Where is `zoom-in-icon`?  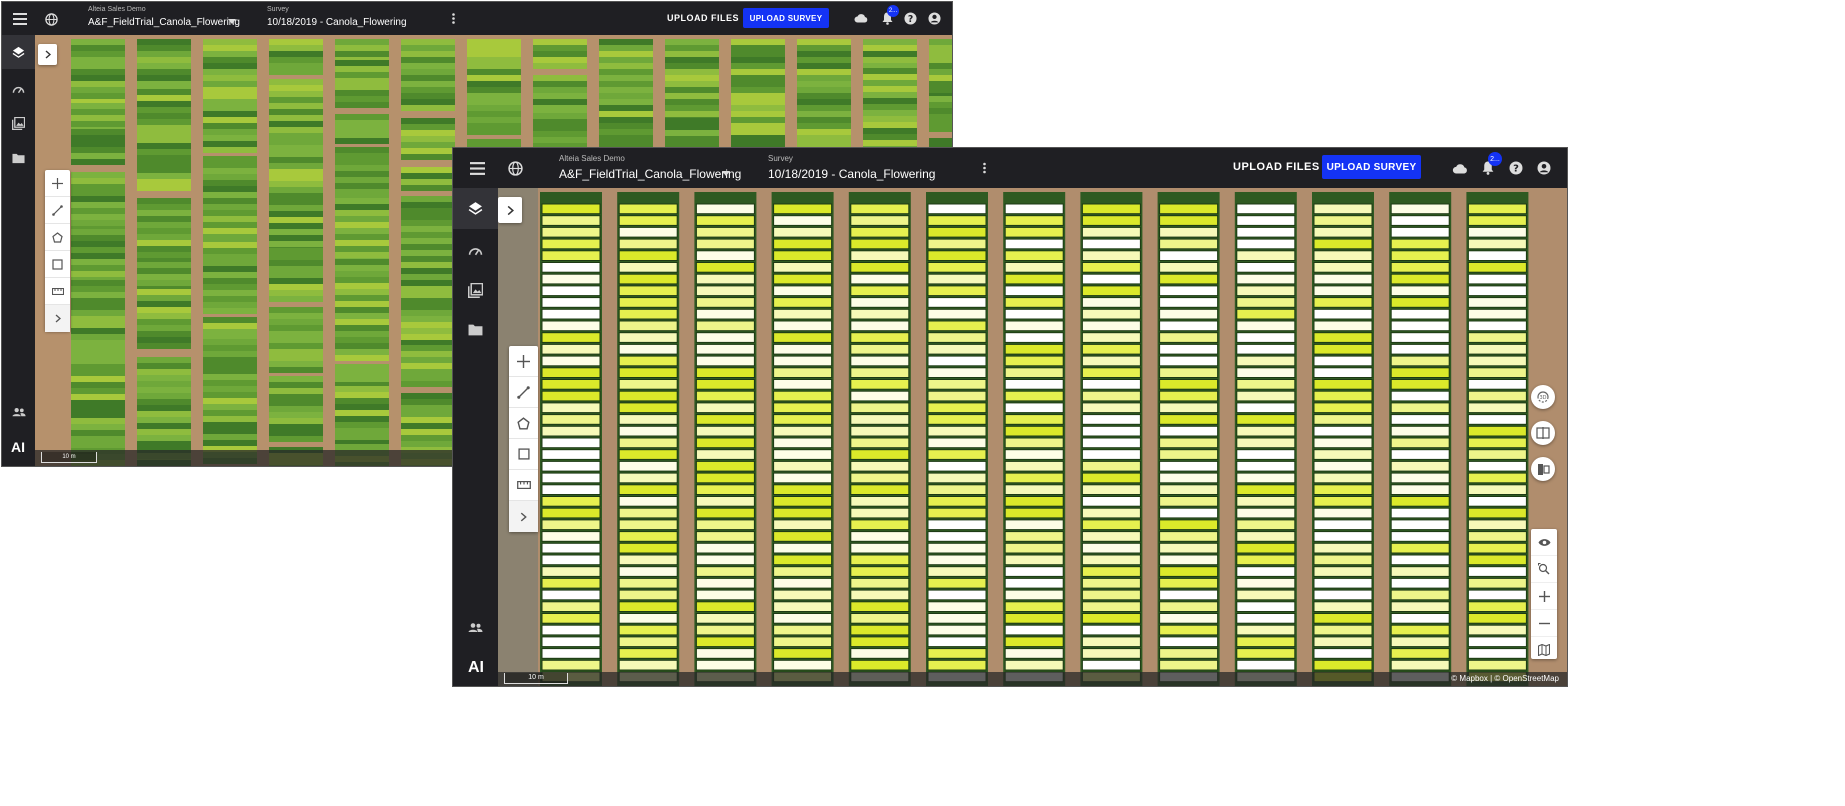
zoom-in-icon is located at coordinates (1544, 596).